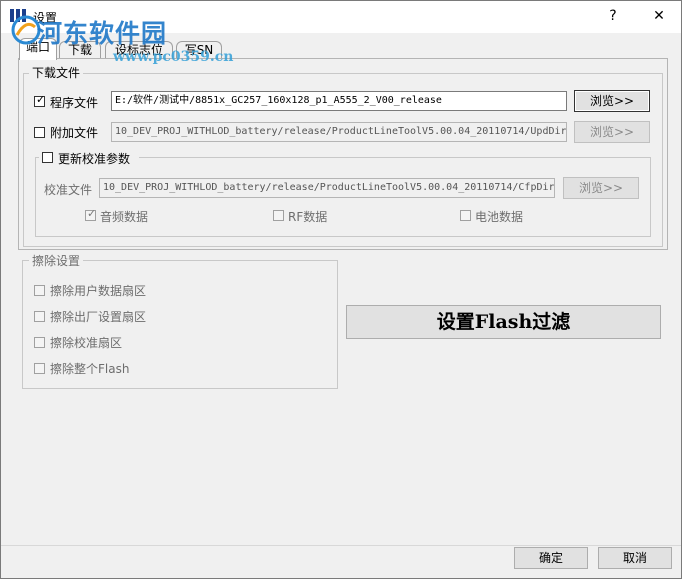 This screenshot has height=579, width=682. What do you see at coordinates (278, 215) in the screenshot?
I see `rf-data-checkbox` at bounding box center [278, 215].